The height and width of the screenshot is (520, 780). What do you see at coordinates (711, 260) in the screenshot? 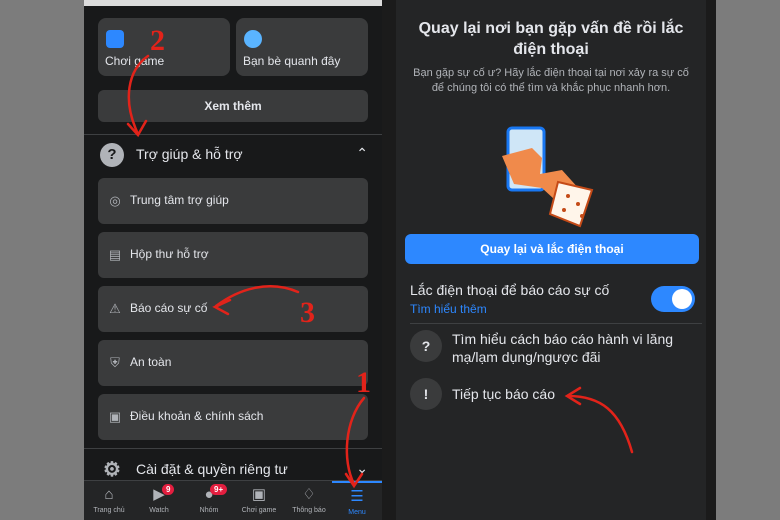
I see `phone-edge` at bounding box center [711, 260].